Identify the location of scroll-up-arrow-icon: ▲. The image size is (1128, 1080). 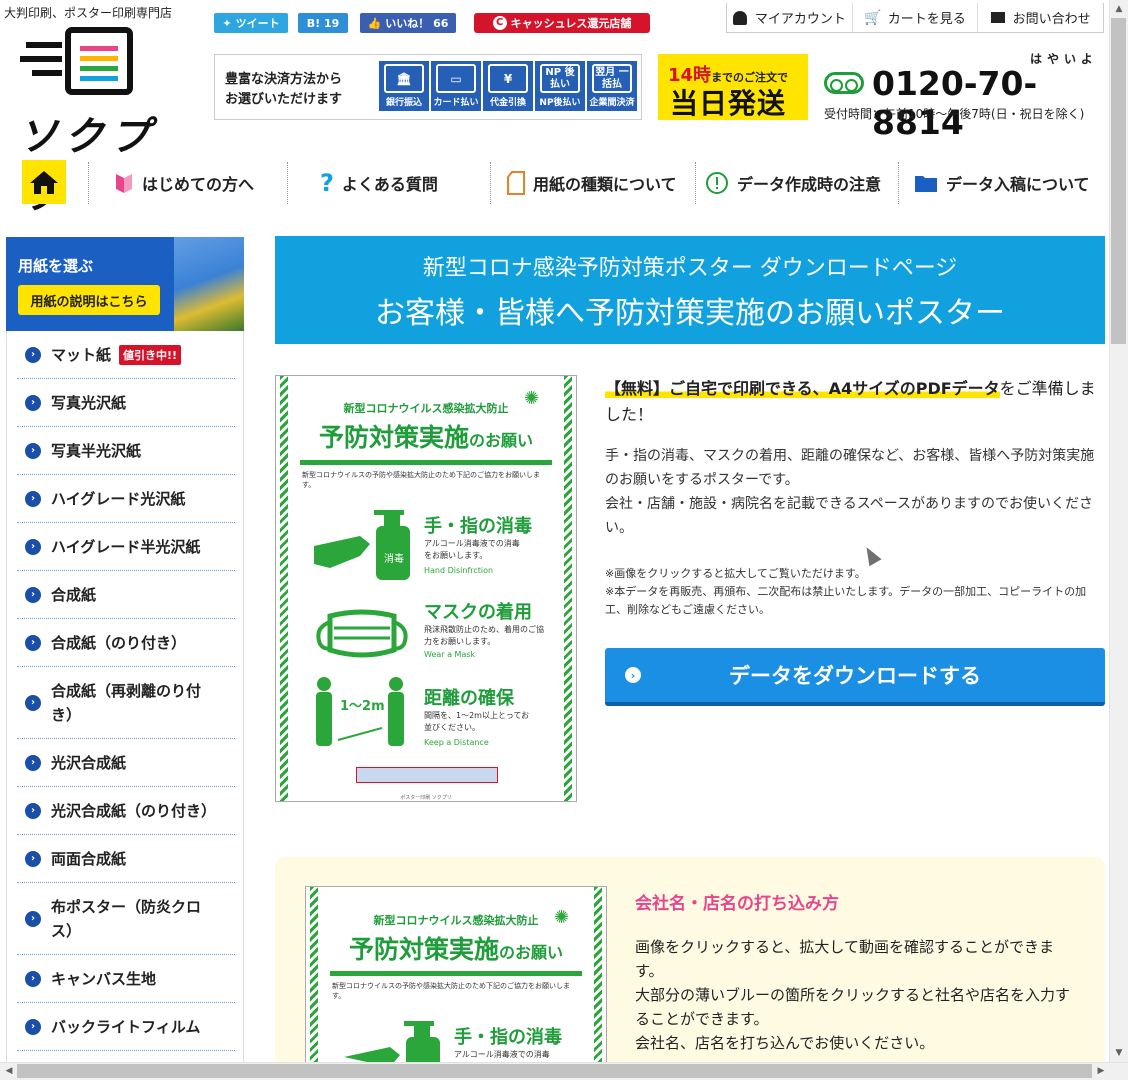
(1119, 9).